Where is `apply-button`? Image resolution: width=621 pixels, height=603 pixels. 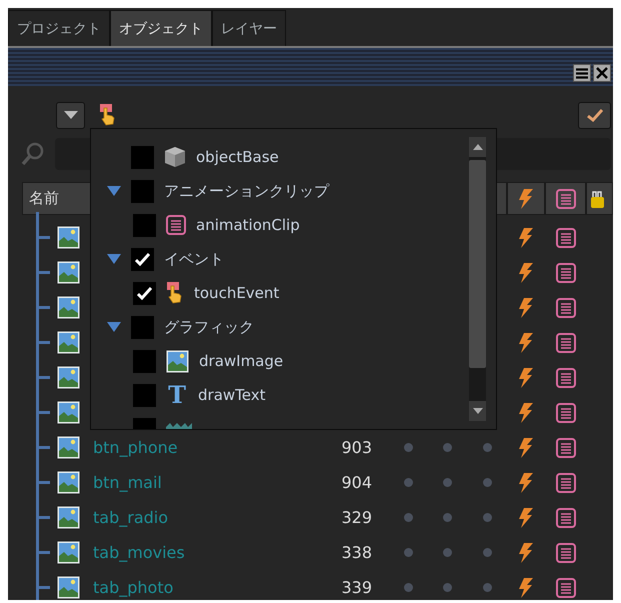
apply-button is located at coordinates (594, 115).